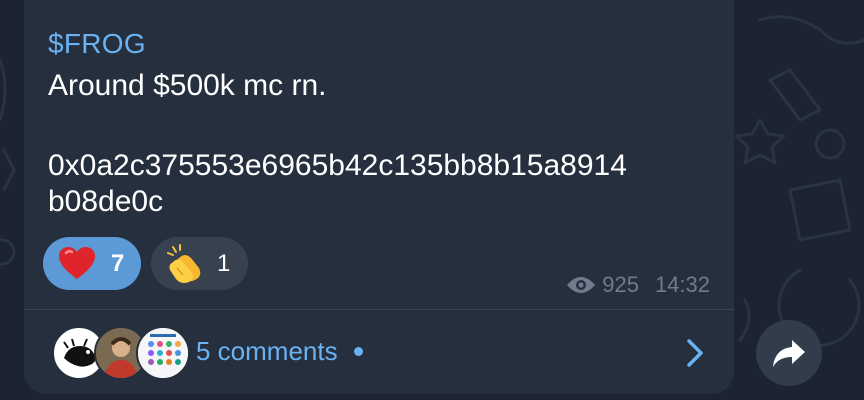 The image size is (864, 400). I want to click on clapping-hands-icon, so click(184, 263).